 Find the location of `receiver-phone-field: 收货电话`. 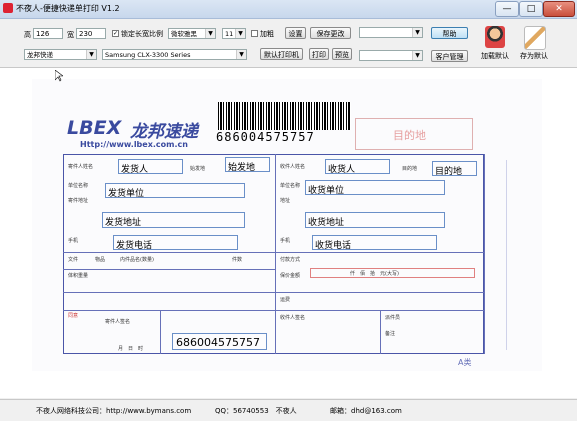

receiver-phone-field: 收货电话 is located at coordinates (374, 243).